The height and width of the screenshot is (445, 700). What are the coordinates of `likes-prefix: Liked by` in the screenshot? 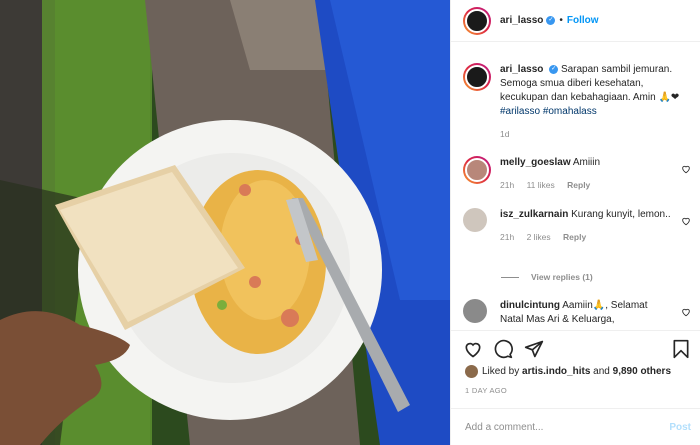 It's located at (501, 371).